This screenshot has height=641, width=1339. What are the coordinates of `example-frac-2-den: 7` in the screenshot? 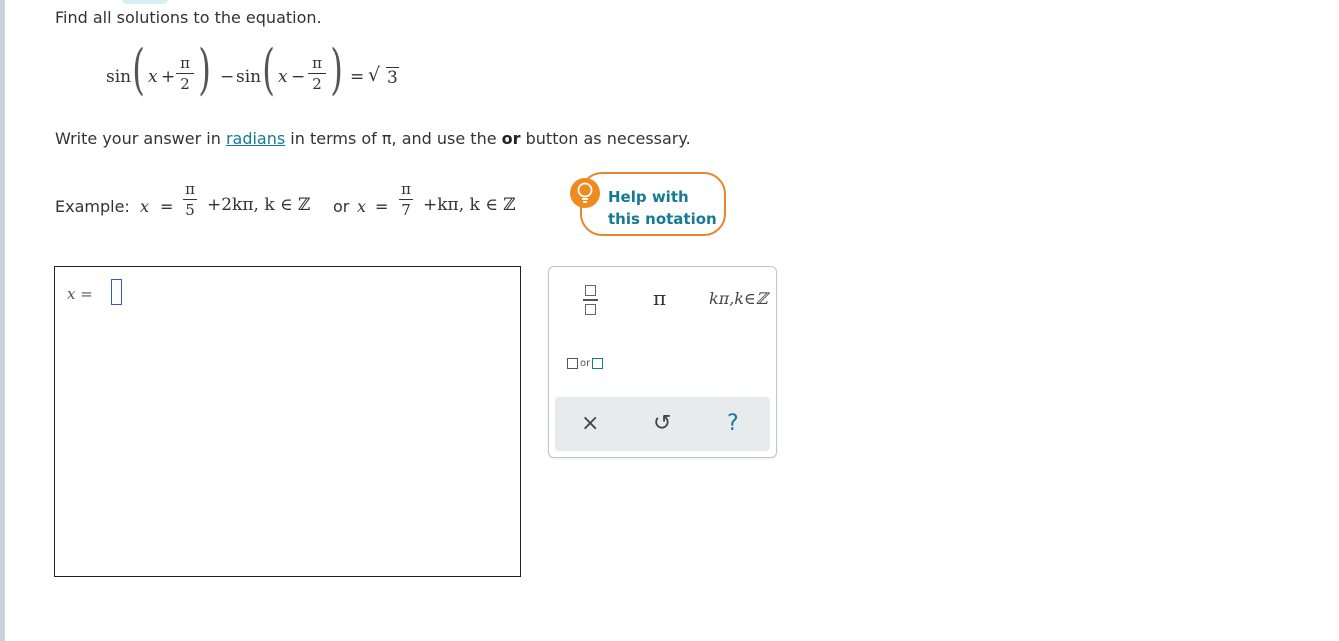 It's located at (406, 210).